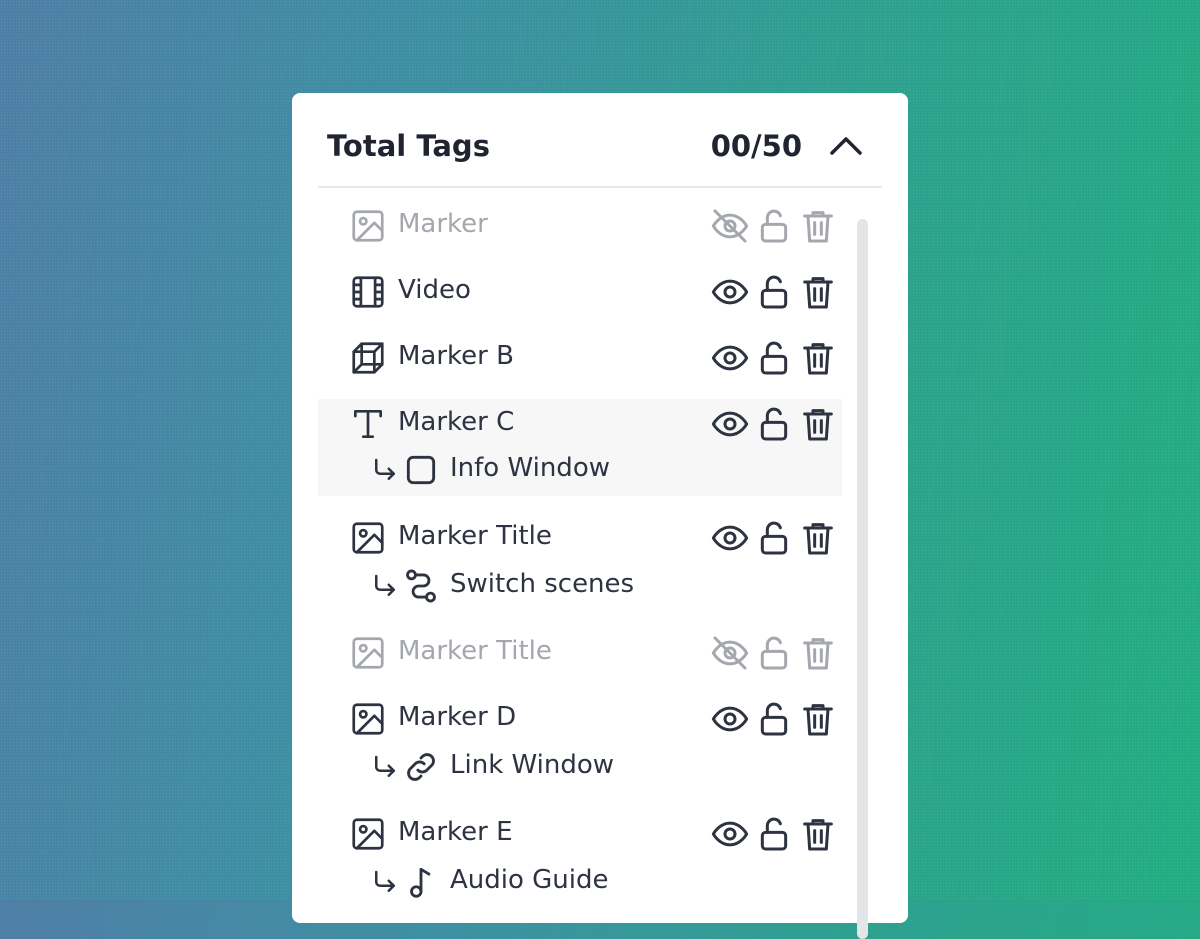 The width and height of the screenshot is (1200, 939). What do you see at coordinates (542, 584) in the screenshot?
I see `child-tag-label: Switch scenes` at bounding box center [542, 584].